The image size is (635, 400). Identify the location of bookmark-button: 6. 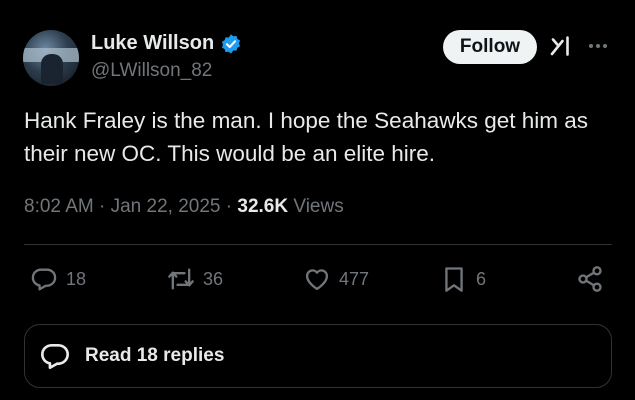
(463, 279).